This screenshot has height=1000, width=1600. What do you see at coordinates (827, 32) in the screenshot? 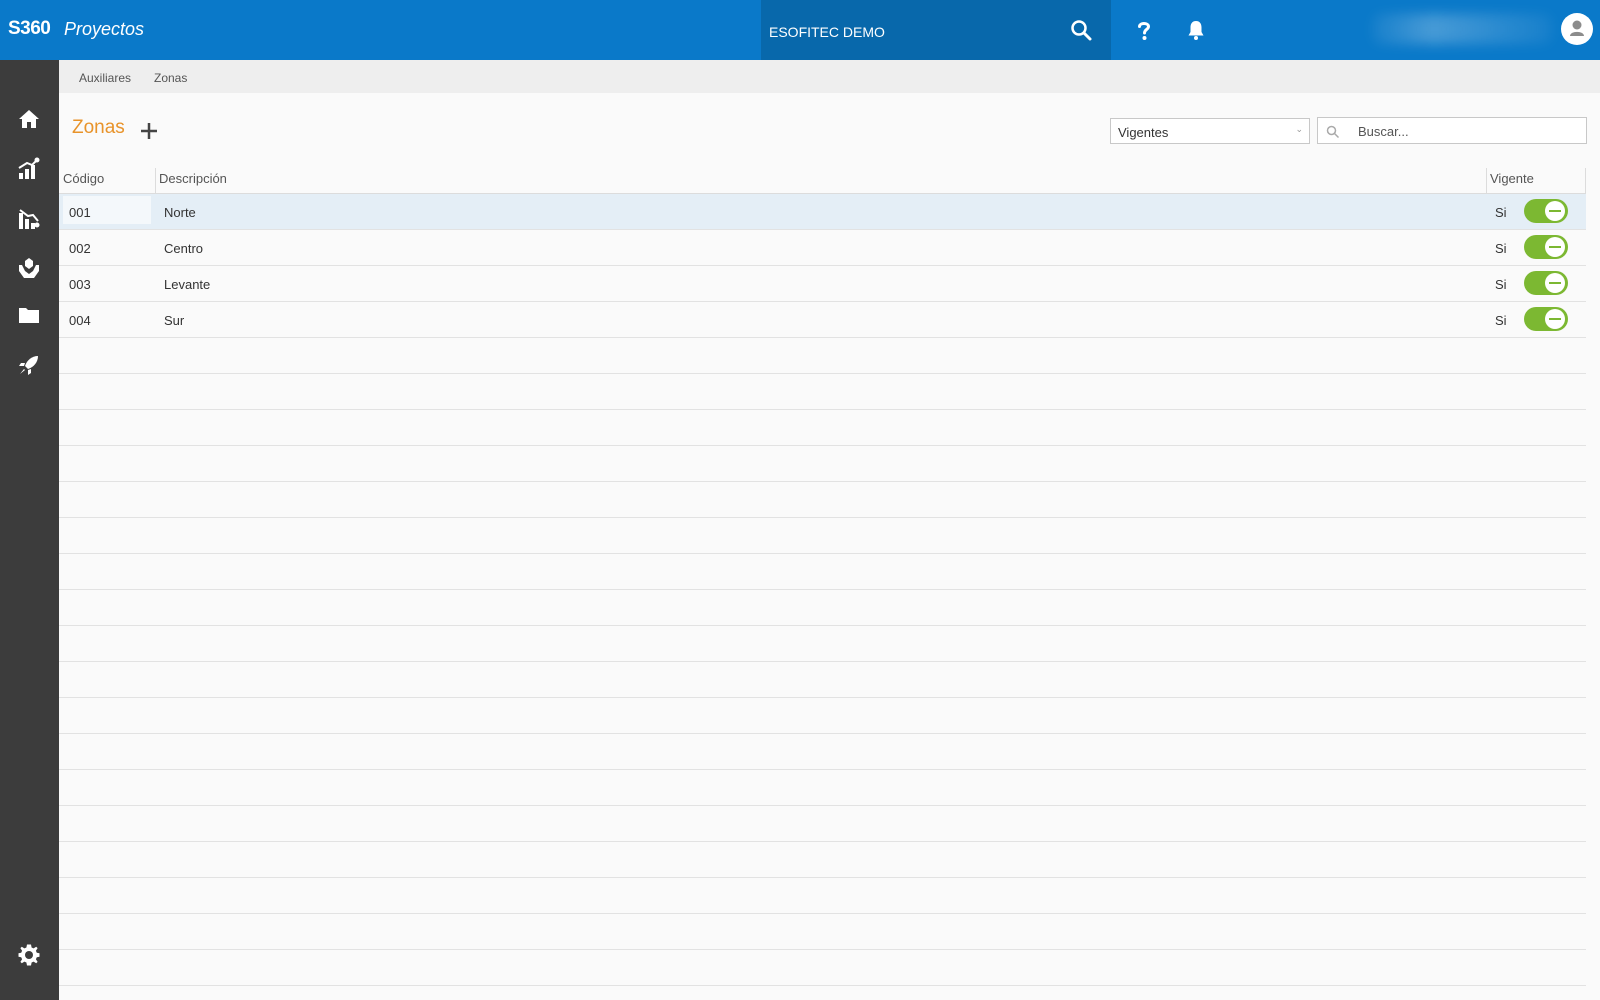
I see `company-name: ESOFITEC DEMO` at bounding box center [827, 32].